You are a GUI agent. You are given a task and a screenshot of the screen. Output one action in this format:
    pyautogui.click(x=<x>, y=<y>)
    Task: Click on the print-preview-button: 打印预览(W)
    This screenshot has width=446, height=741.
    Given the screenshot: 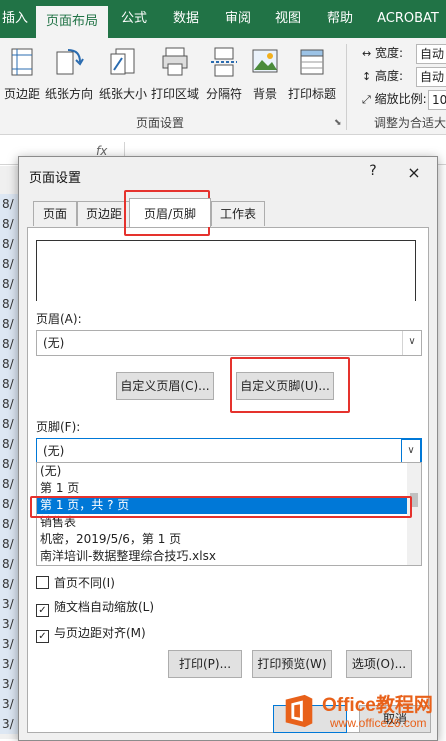 What is the action you would take?
    pyautogui.click(x=292, y=664)
    